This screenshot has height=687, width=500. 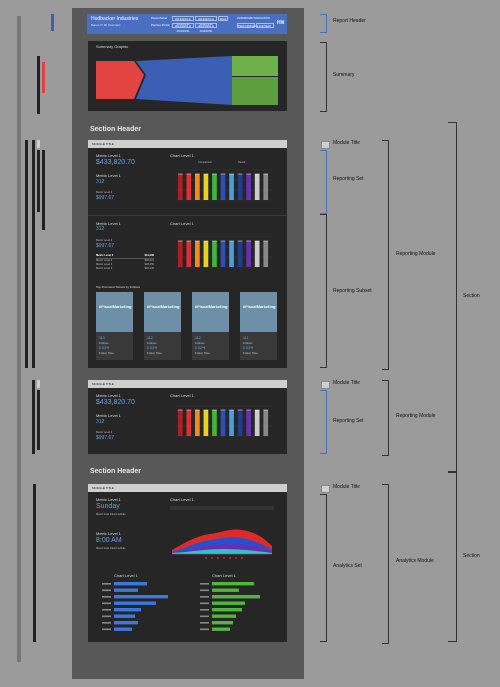 What do you see at coordinates (246, 338) in the screenshot?
I see `card-value: 111` at bounding box center [246, 338].